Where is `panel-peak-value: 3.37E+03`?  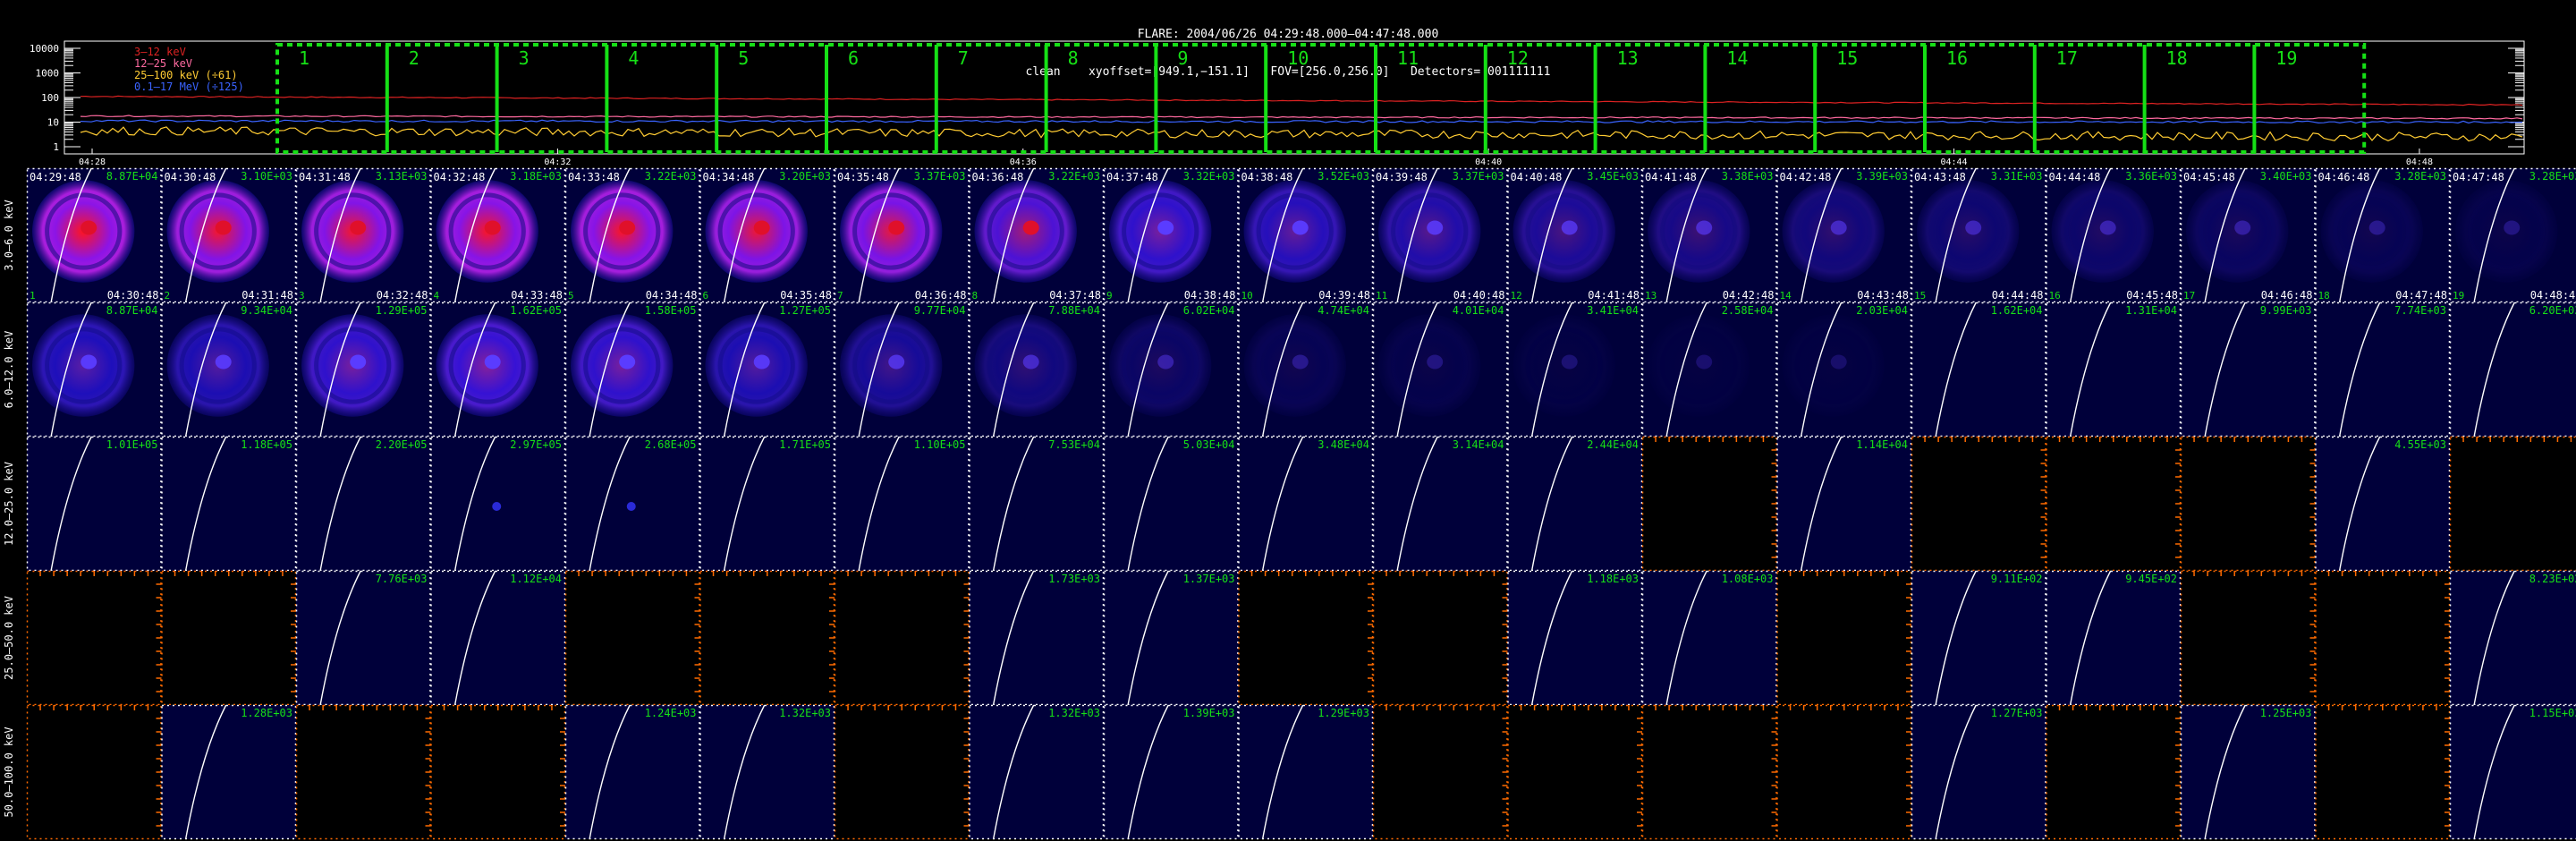 panel-peak-value: 3.37E+03 is located at coordinates (940, 176).